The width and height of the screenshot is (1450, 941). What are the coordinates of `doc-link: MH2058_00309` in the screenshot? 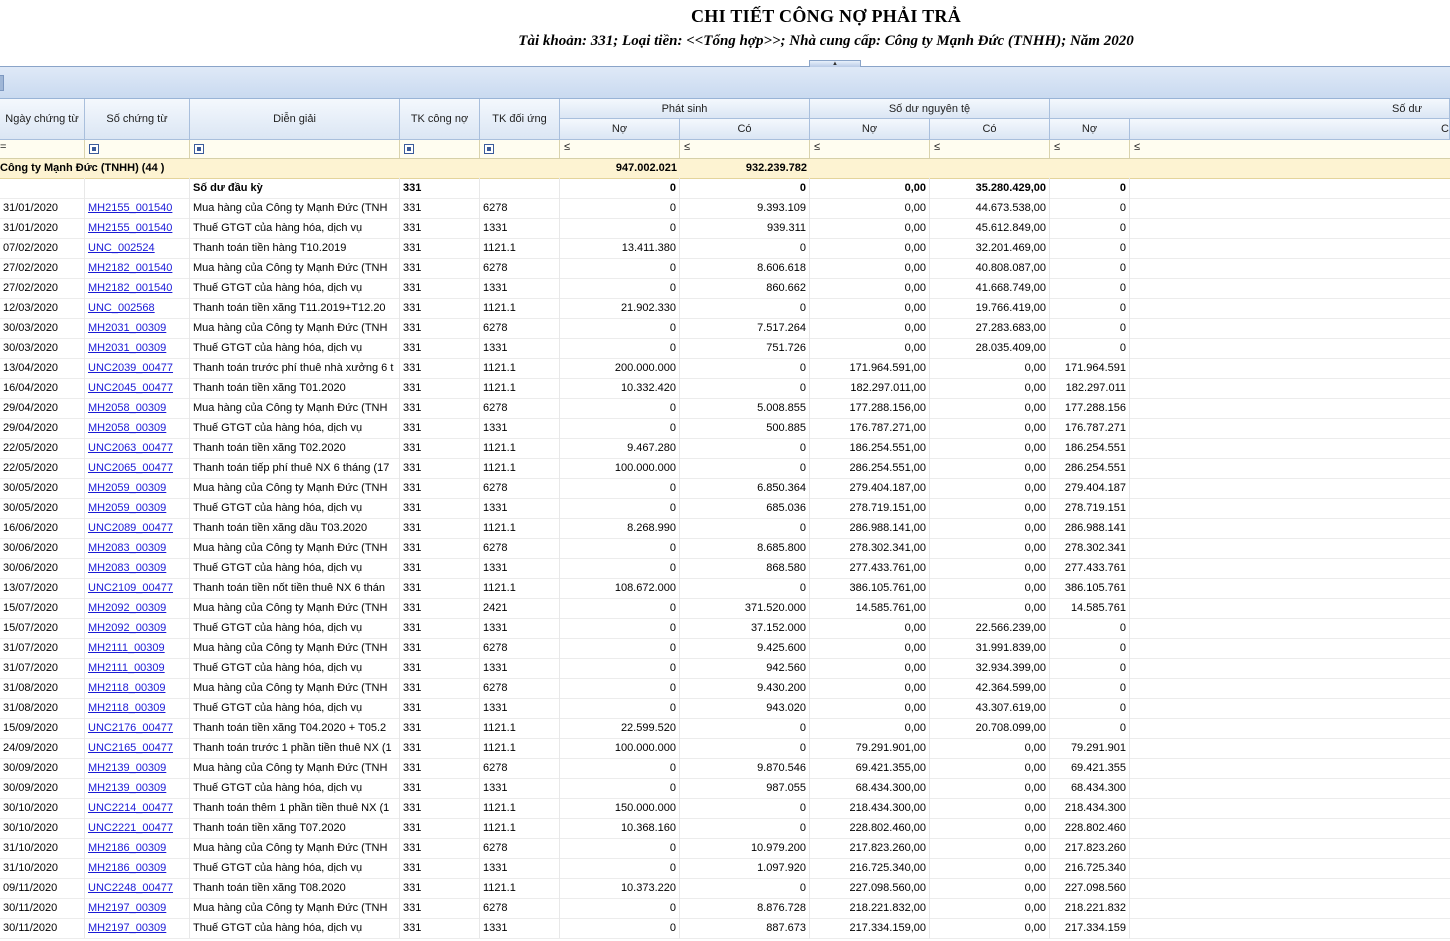 It's located at (137, 408).